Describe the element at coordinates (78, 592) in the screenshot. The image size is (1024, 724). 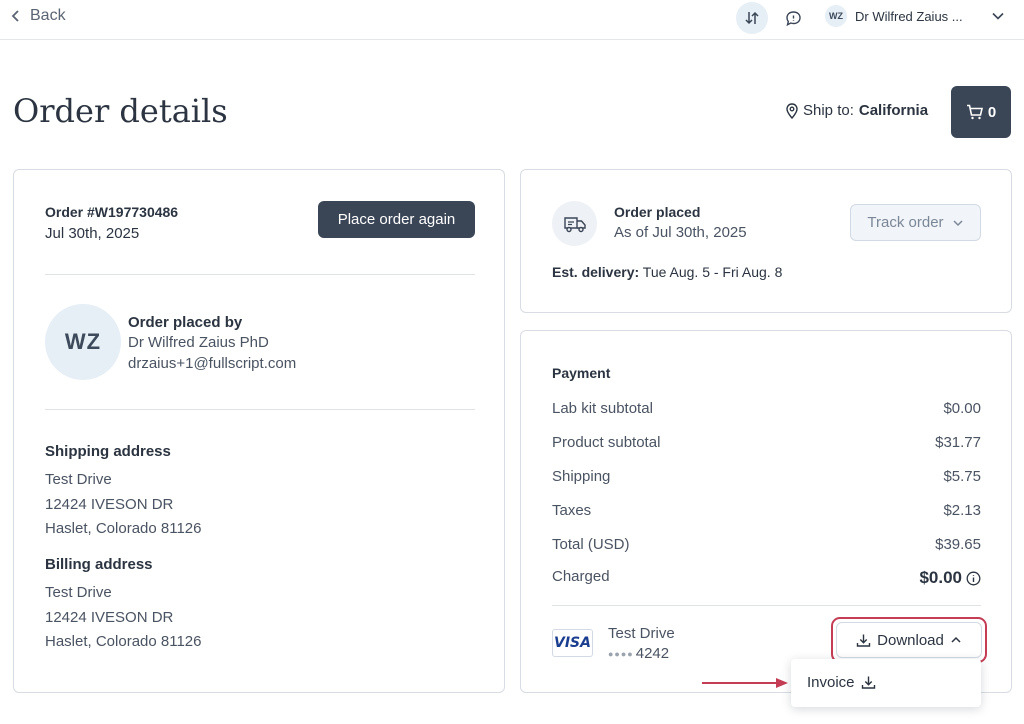
I see `billing-address-line: Test Drive` at that location.